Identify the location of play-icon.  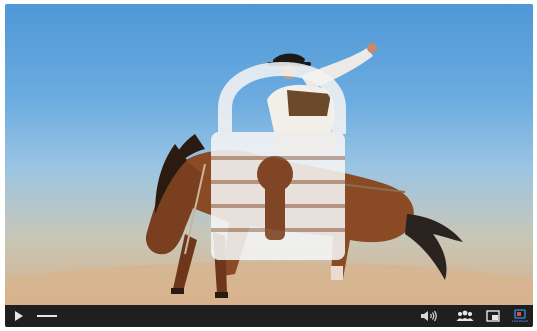
(19, 316).